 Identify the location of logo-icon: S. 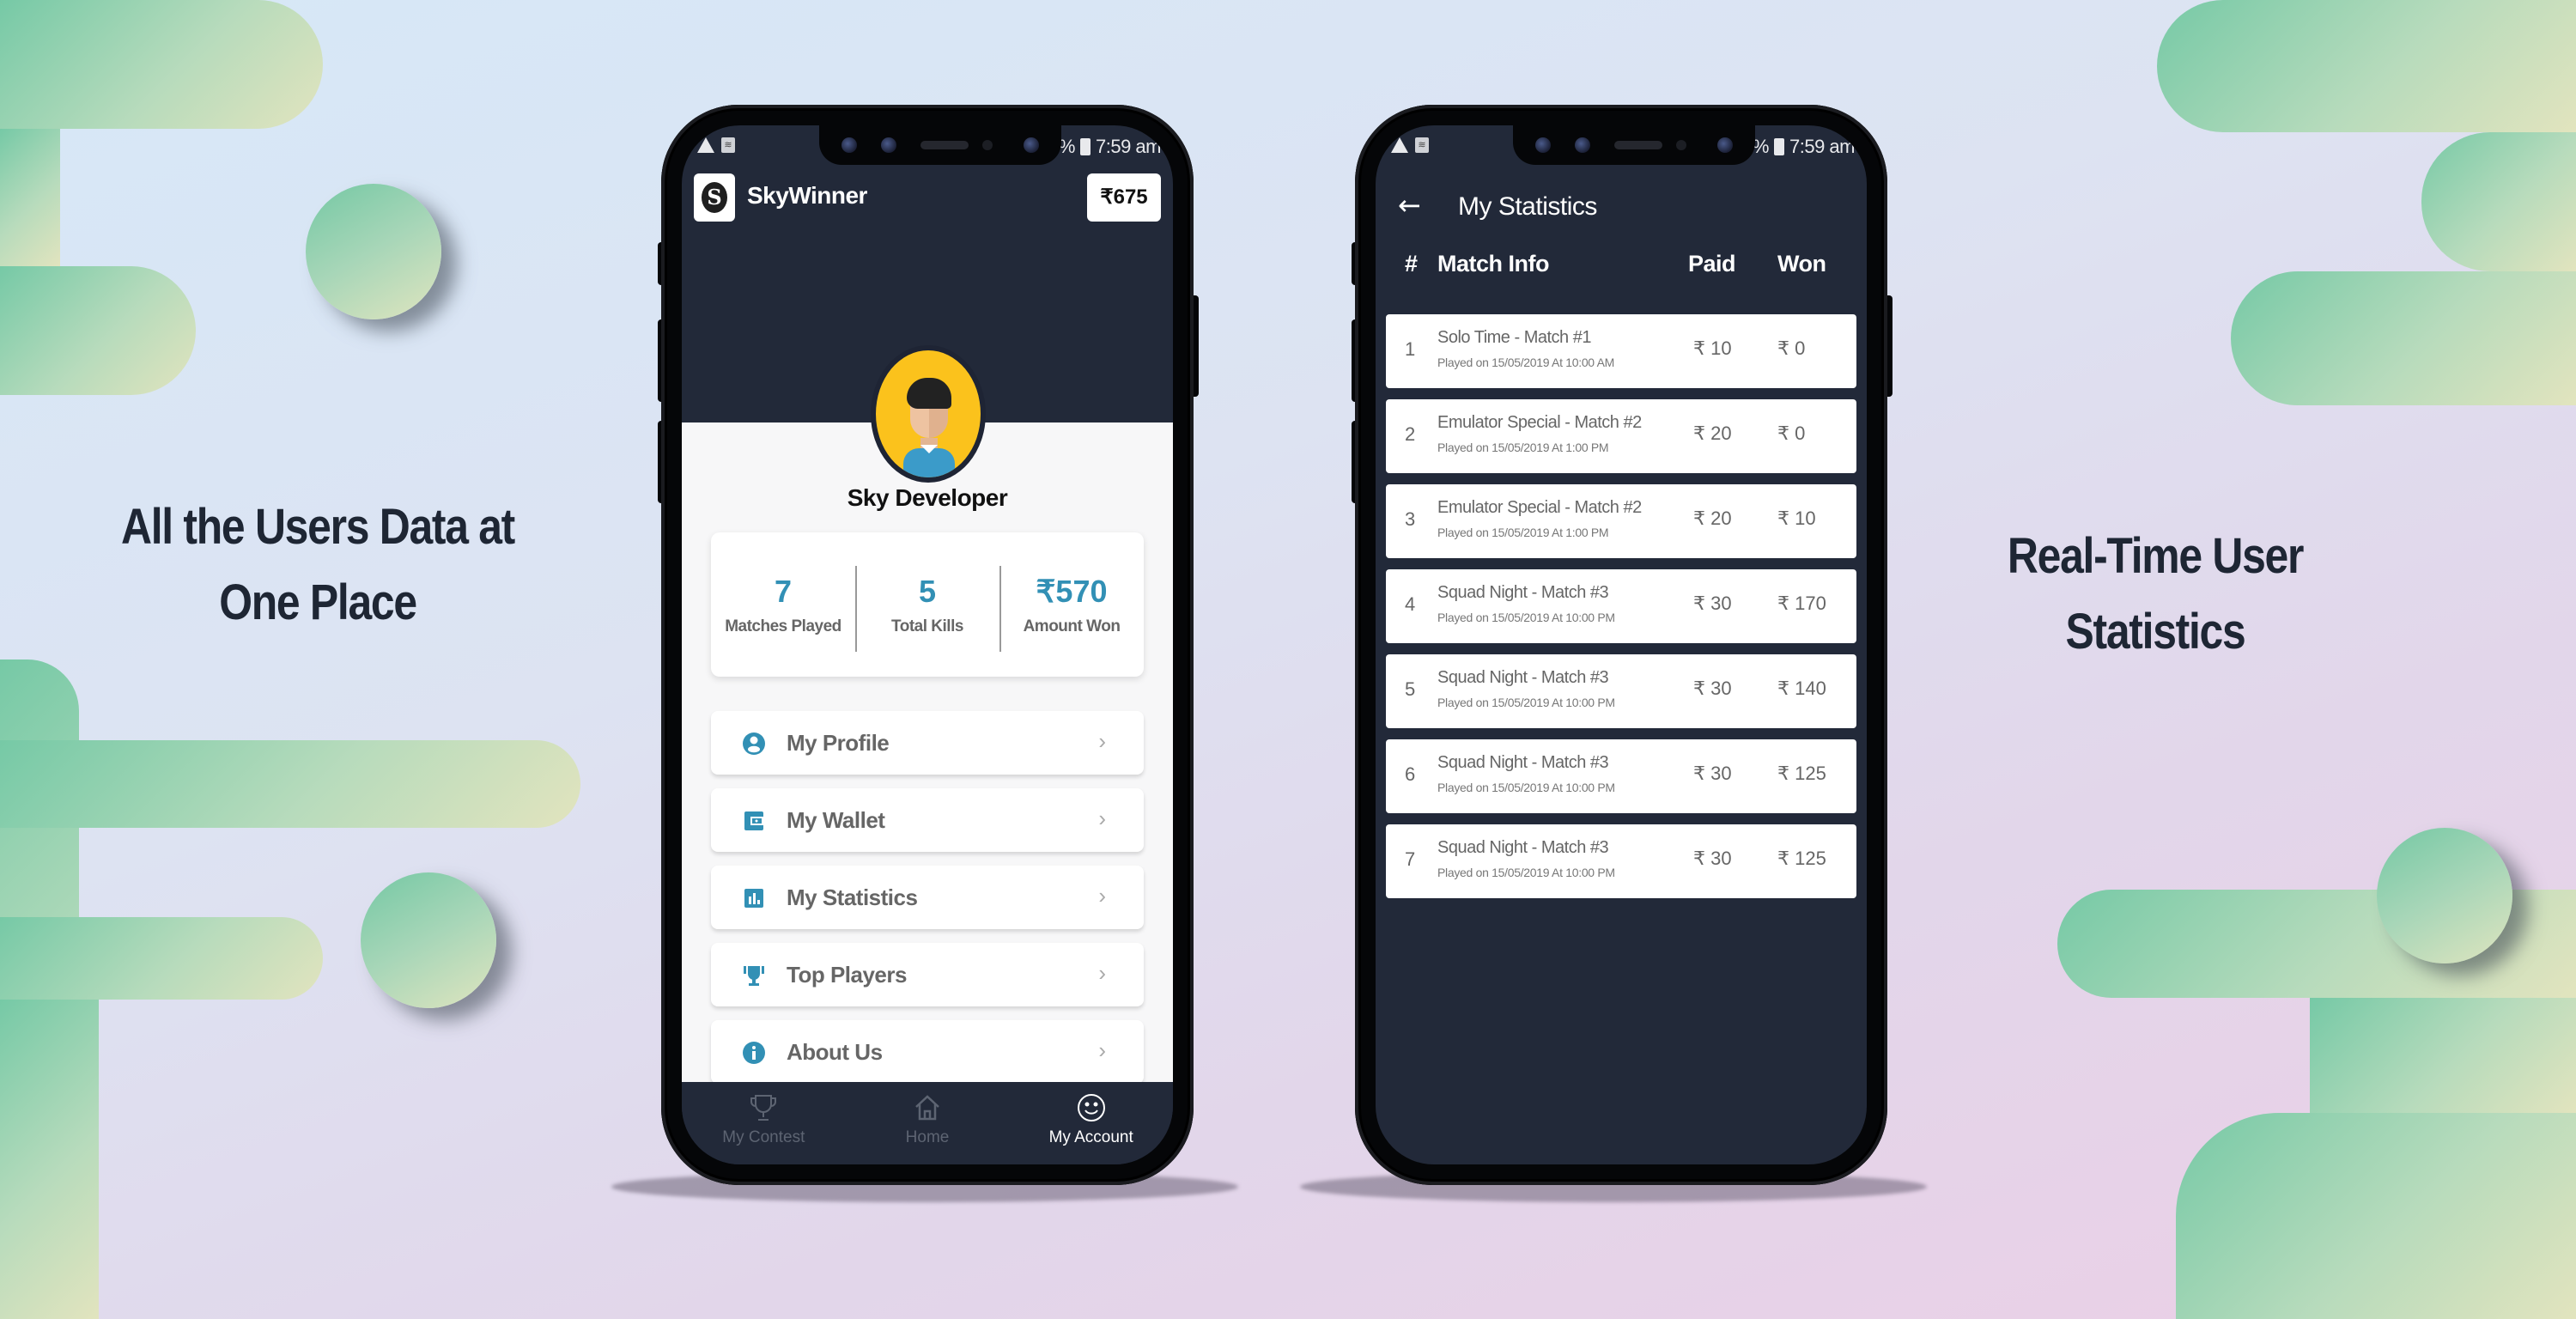
(715, 197).